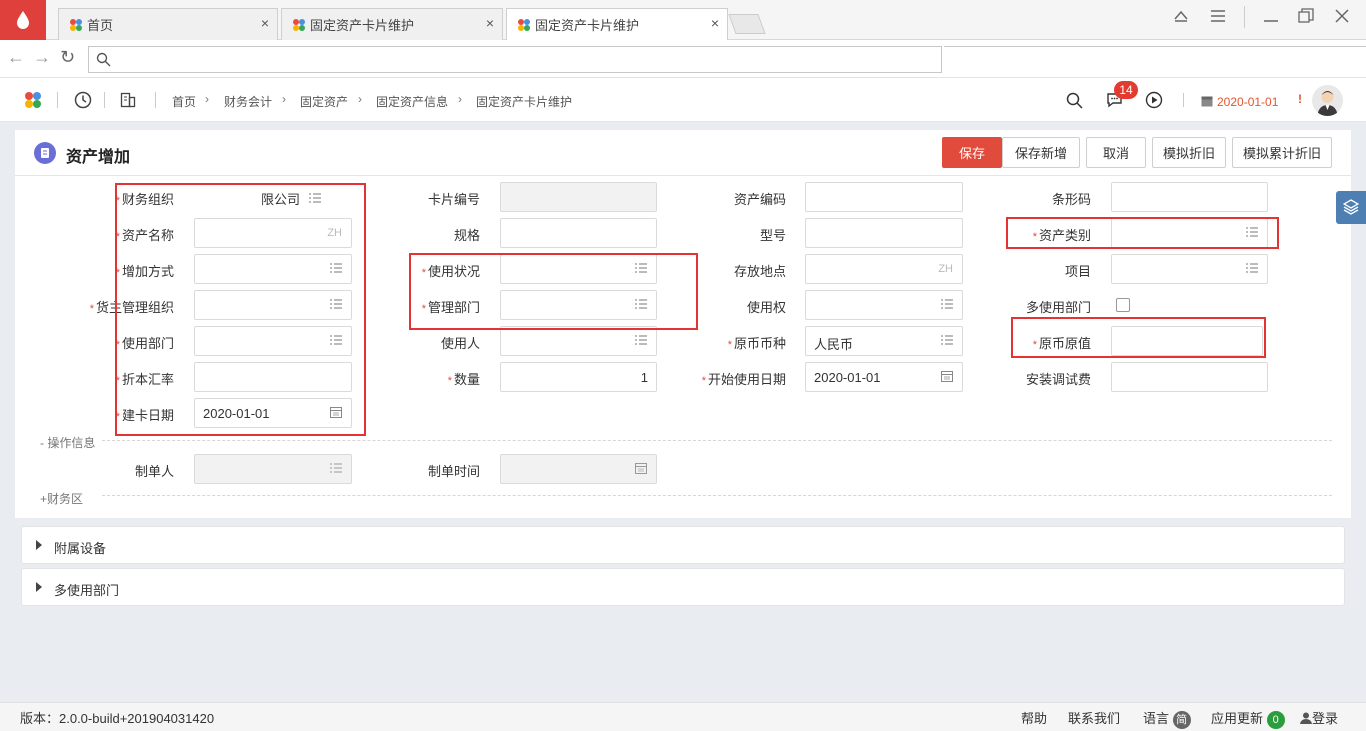 The height and width of the screenshot is (731, 1366). I want to click on avatar, so click(1327, 100).